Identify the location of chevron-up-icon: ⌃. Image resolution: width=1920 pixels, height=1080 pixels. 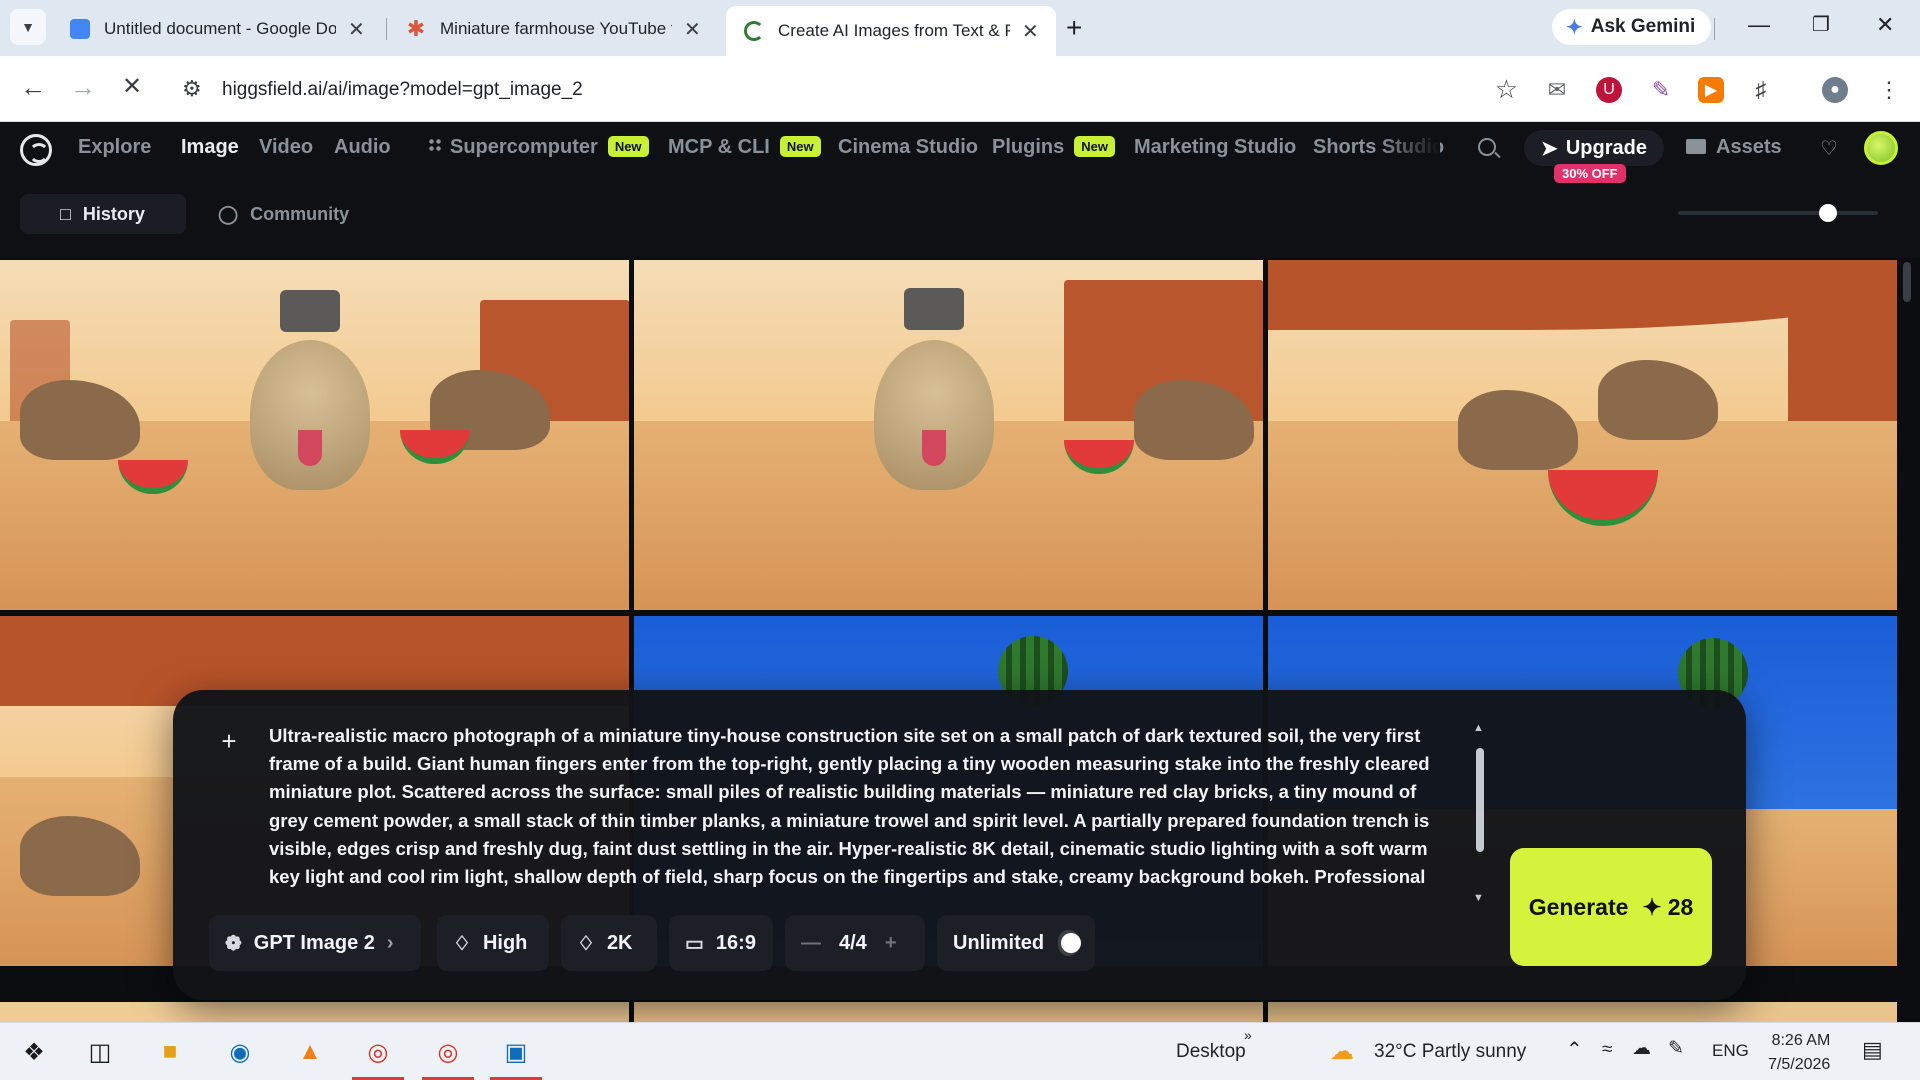
(1574, 1049).